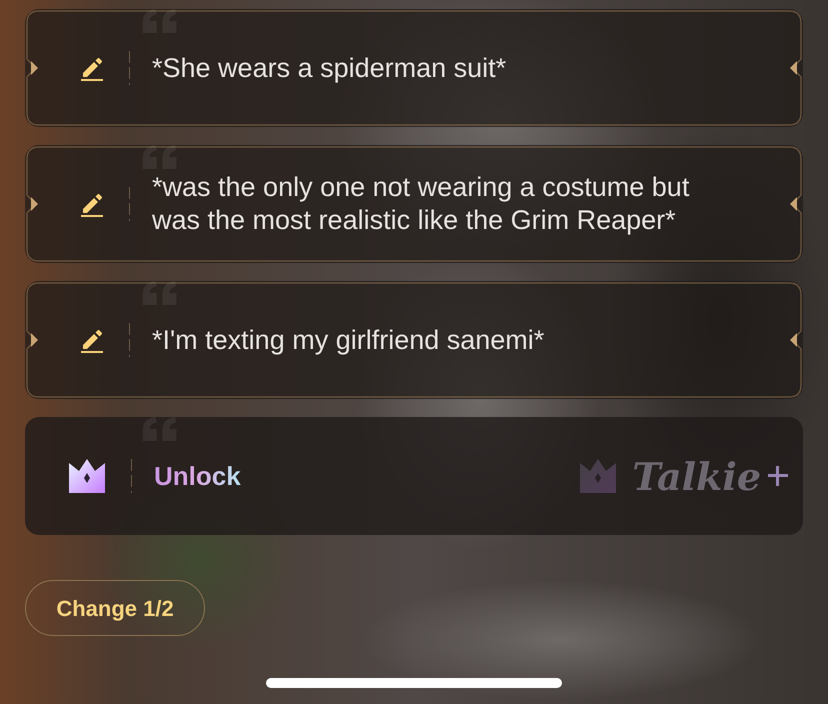  Describe the element at coordinates (696, 476) in the screenshot. I see `brand-logo-text: Talkie` at that location.